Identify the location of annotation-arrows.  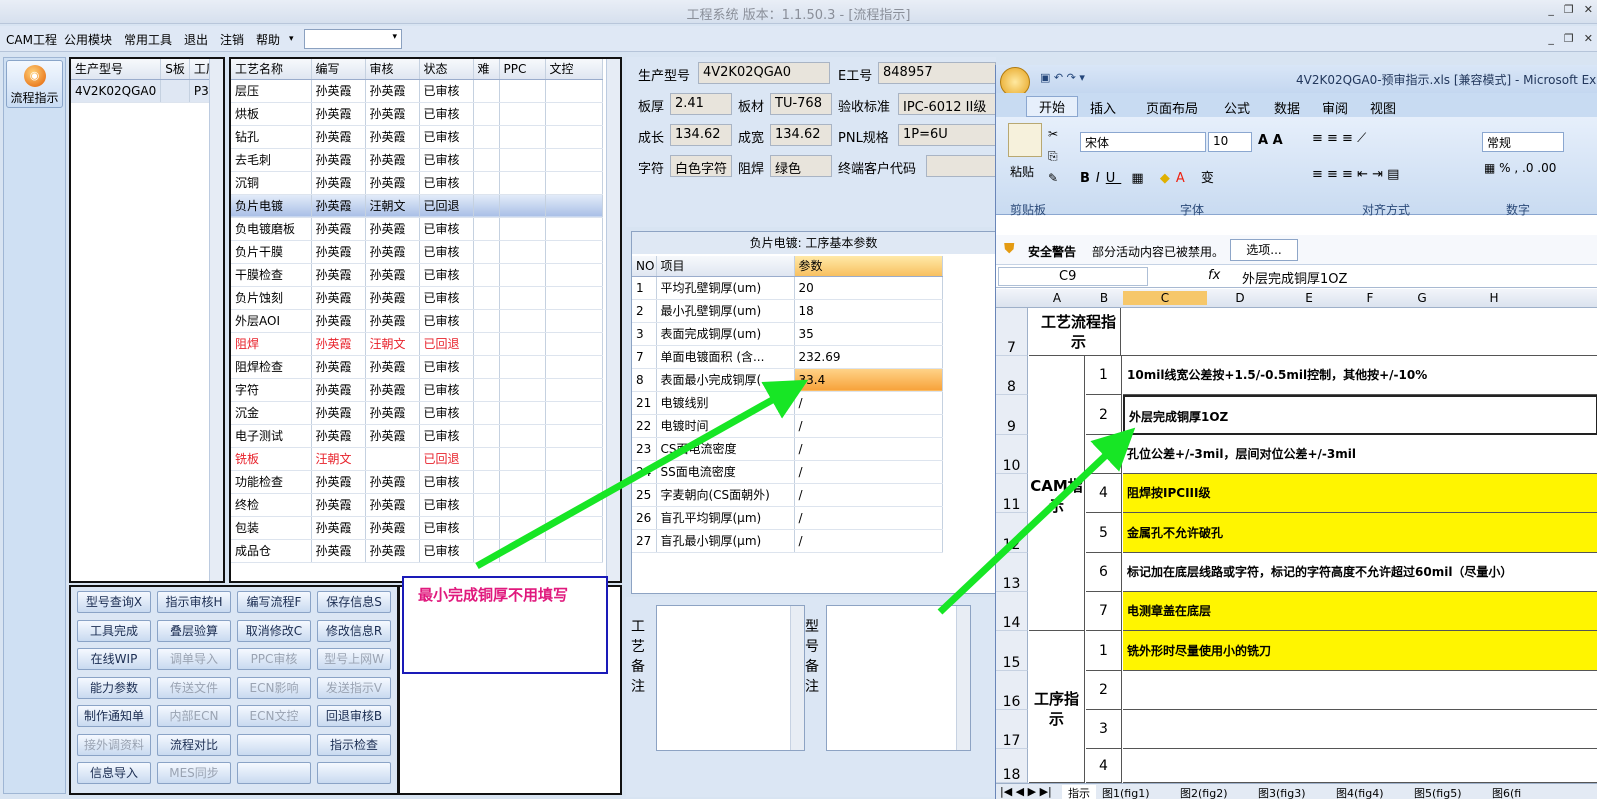
(805, 497).